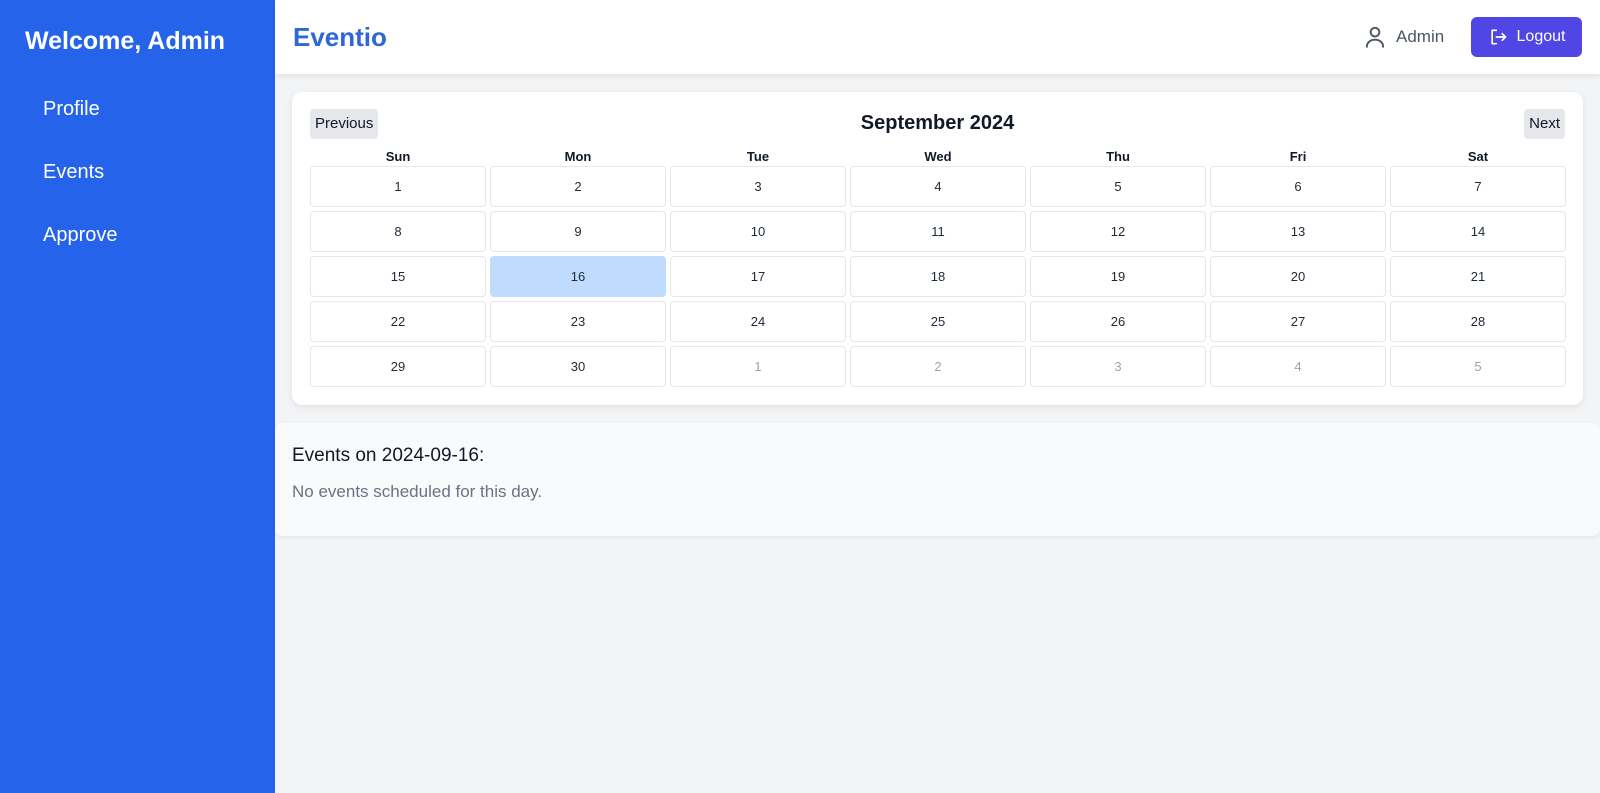 The width and height of the screenshot is (1600, 793). I want to click on top-header: Eventio Admin Logout, so click(937, 37).